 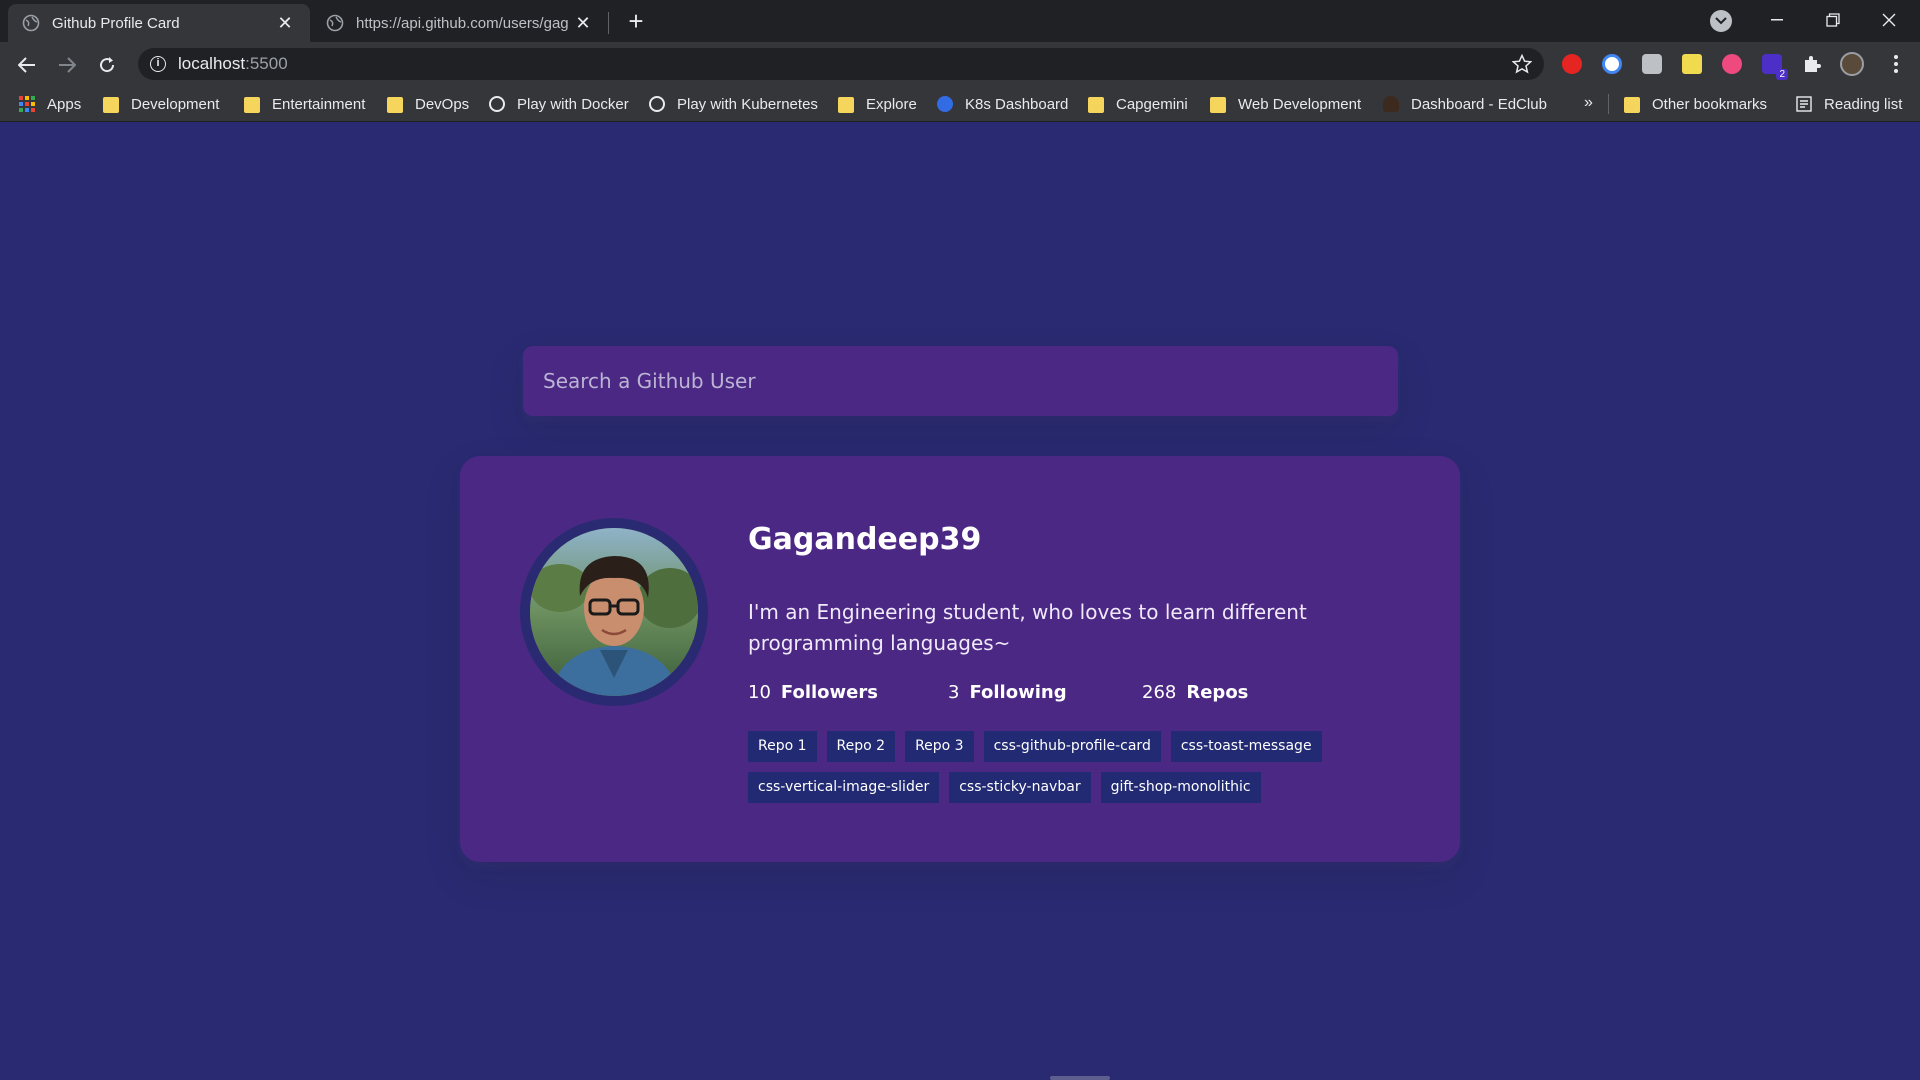 What do you see at coordinates (1852, 64) in the screenshot?
I see `profile-avatar` at bounding box center [1852, 64].